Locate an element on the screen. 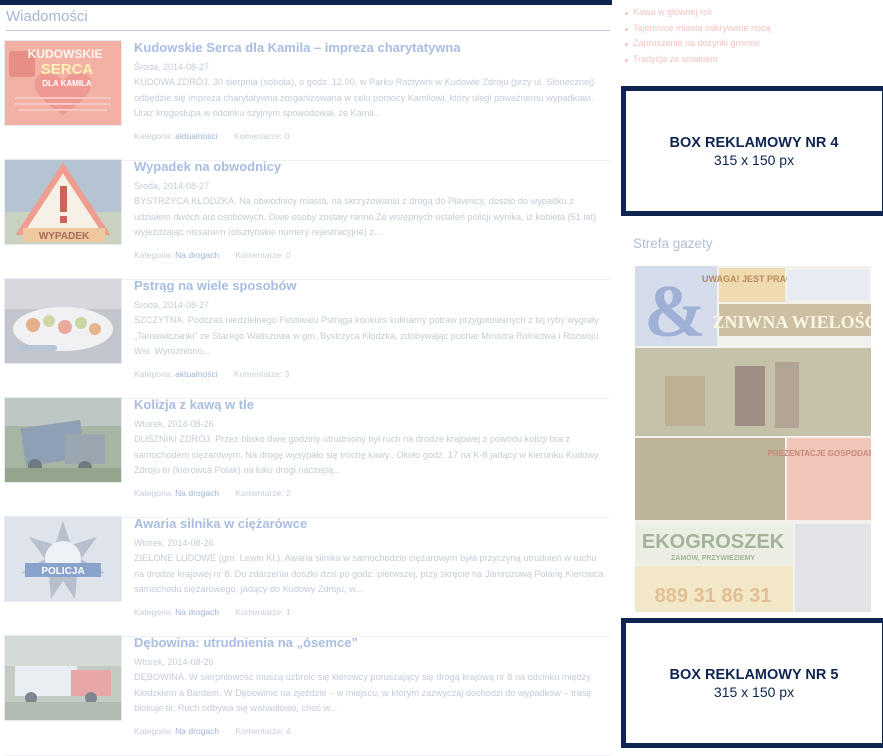 The height and width of the screenshot is (756, 883). thumbnail-image: WYPADEK is located at coordinates (63, 202).